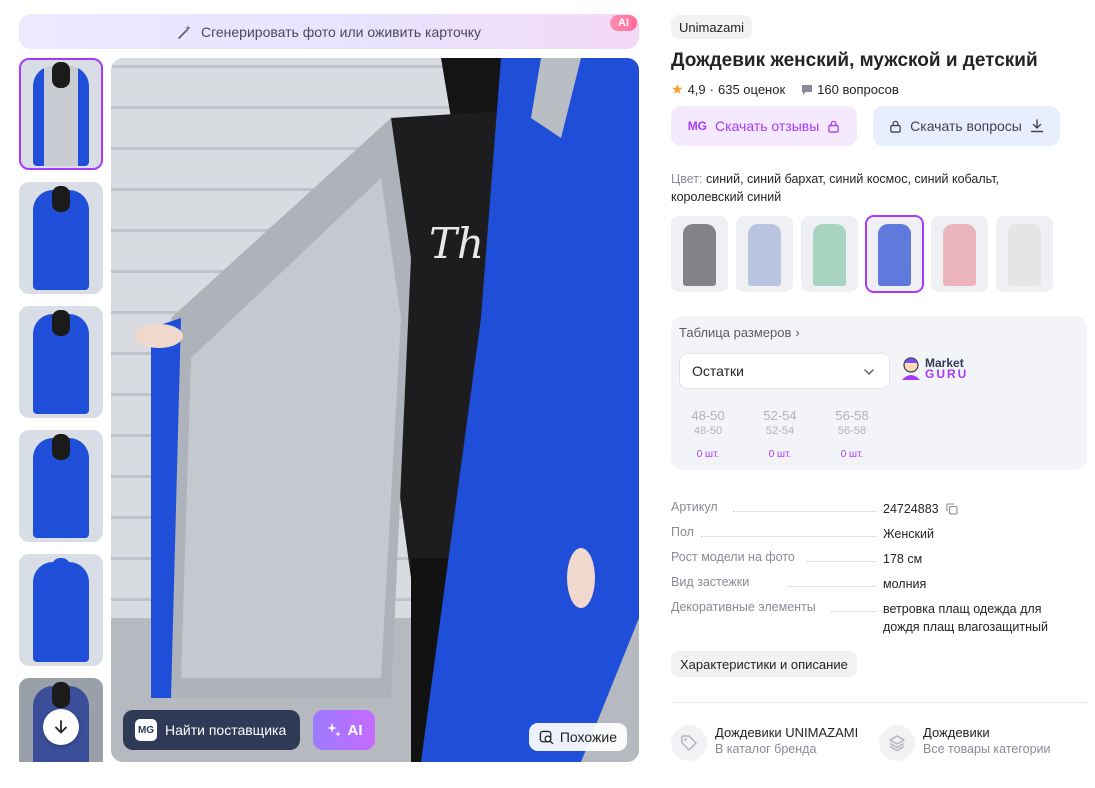 Image resolution: width=1095 pixels, height=788 pixels. What do you see at coordinates (689, 743) in the screenshot?
I see `tag-icon` at bounding box center [689, 743].